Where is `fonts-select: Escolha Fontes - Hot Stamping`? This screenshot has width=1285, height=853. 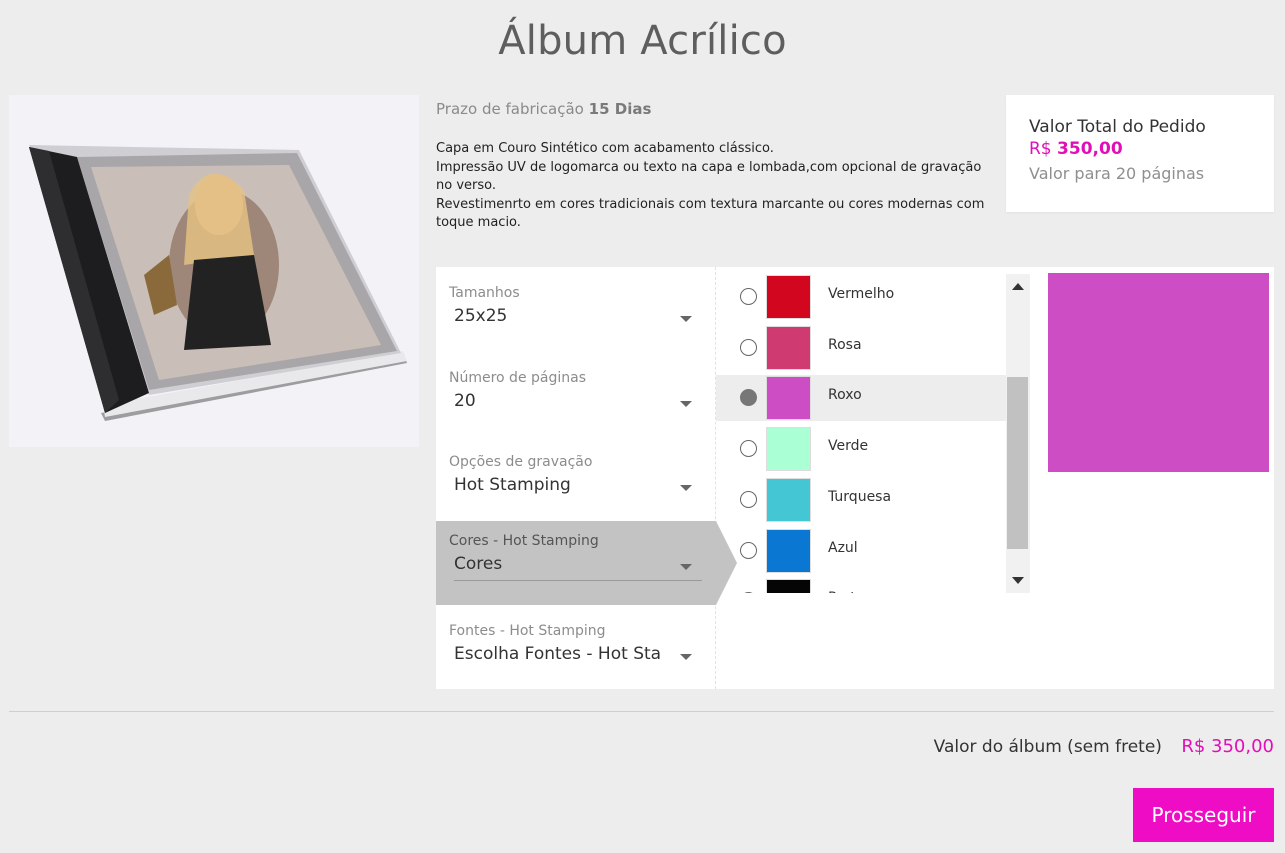
fonts-select: Escolha Fontes - Hot Stamping is located at coordinates (578, 656).